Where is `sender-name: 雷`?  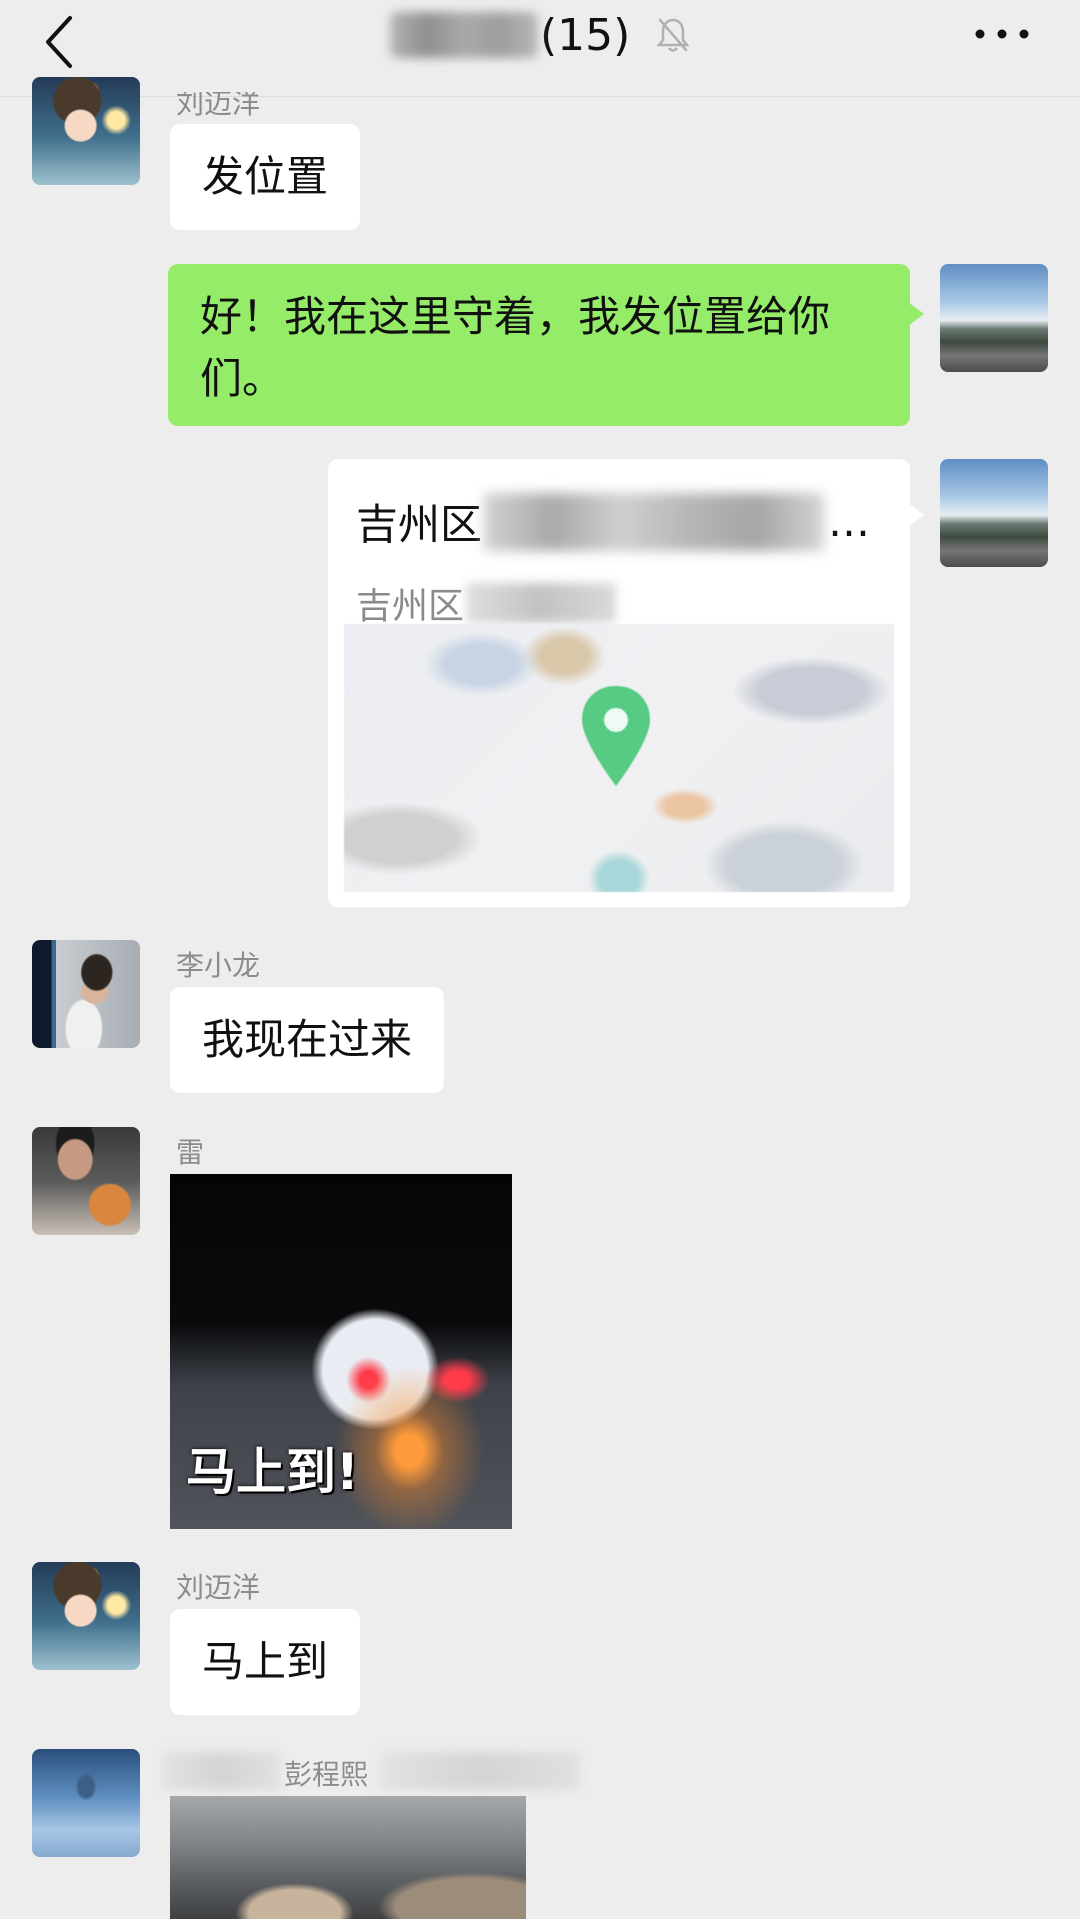 sender-name: 雷 is located at coordinates (190, 1152).